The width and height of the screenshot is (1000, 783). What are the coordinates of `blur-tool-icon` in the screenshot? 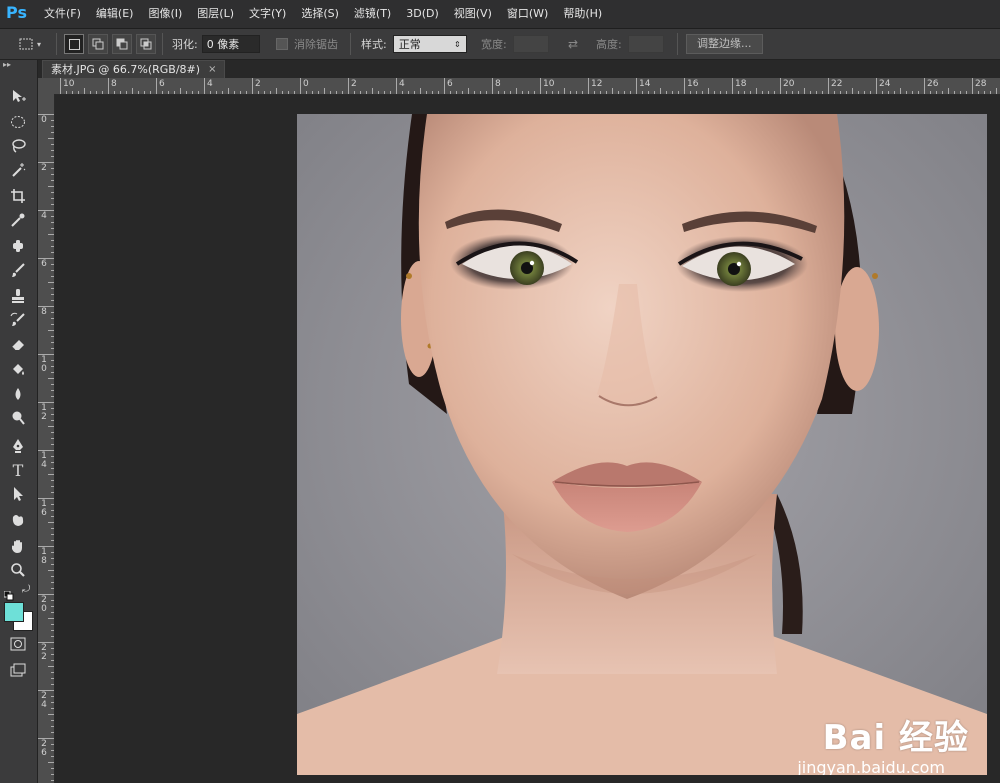 It's located at (18, 394).